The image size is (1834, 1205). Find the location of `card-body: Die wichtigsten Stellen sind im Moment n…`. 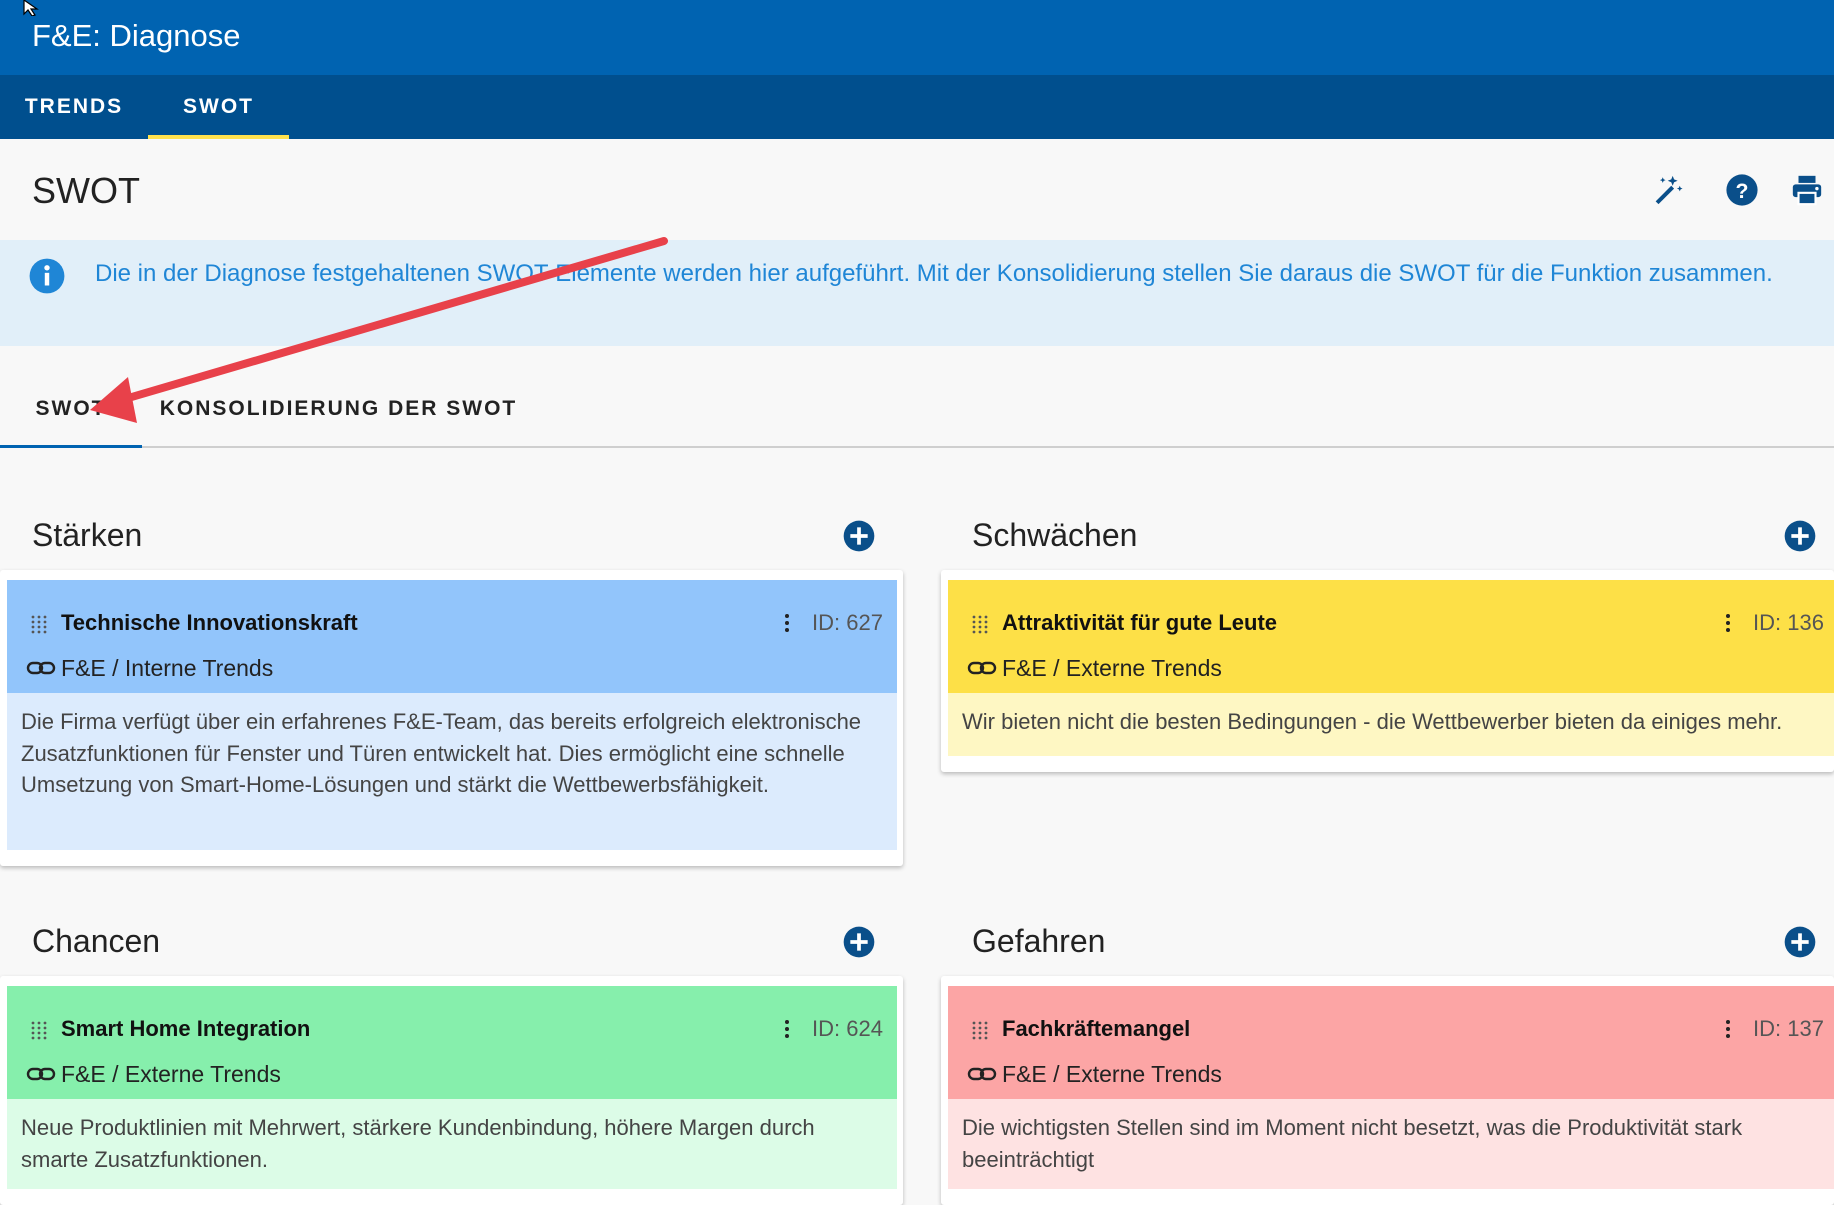

card-body: Die wichtigsten Stellen sind im Moment n… is located at coordinates (1391, 1144).